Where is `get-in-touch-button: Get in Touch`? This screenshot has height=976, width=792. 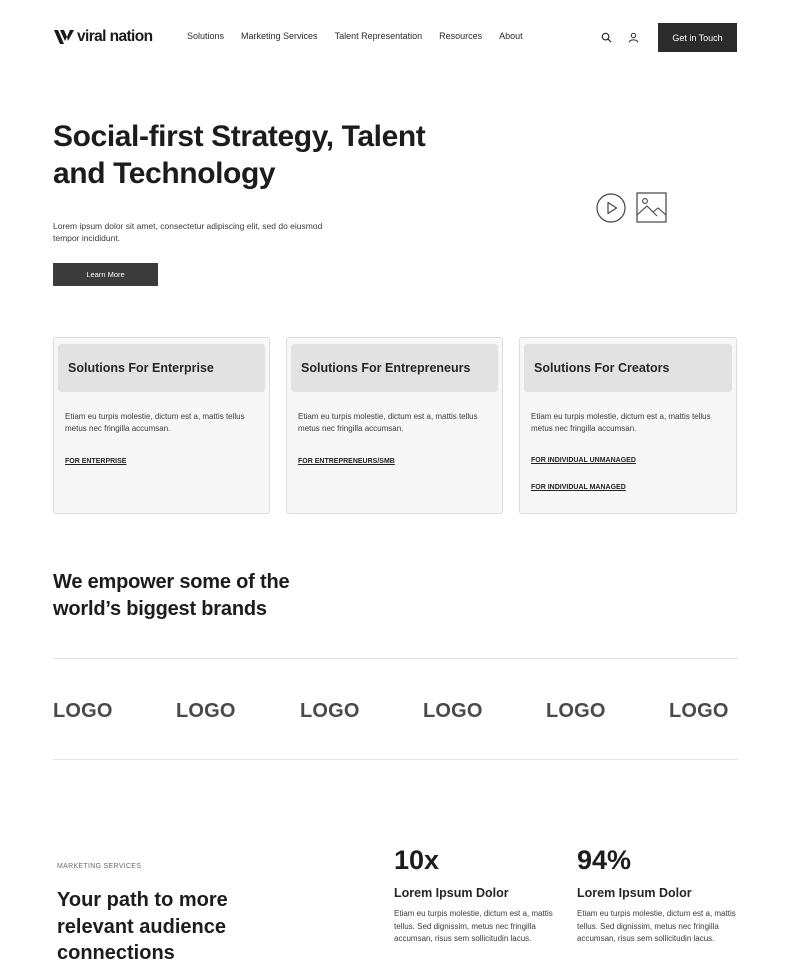 get-in-touch-button: Get in Touch is located at coordinates (697, 37).